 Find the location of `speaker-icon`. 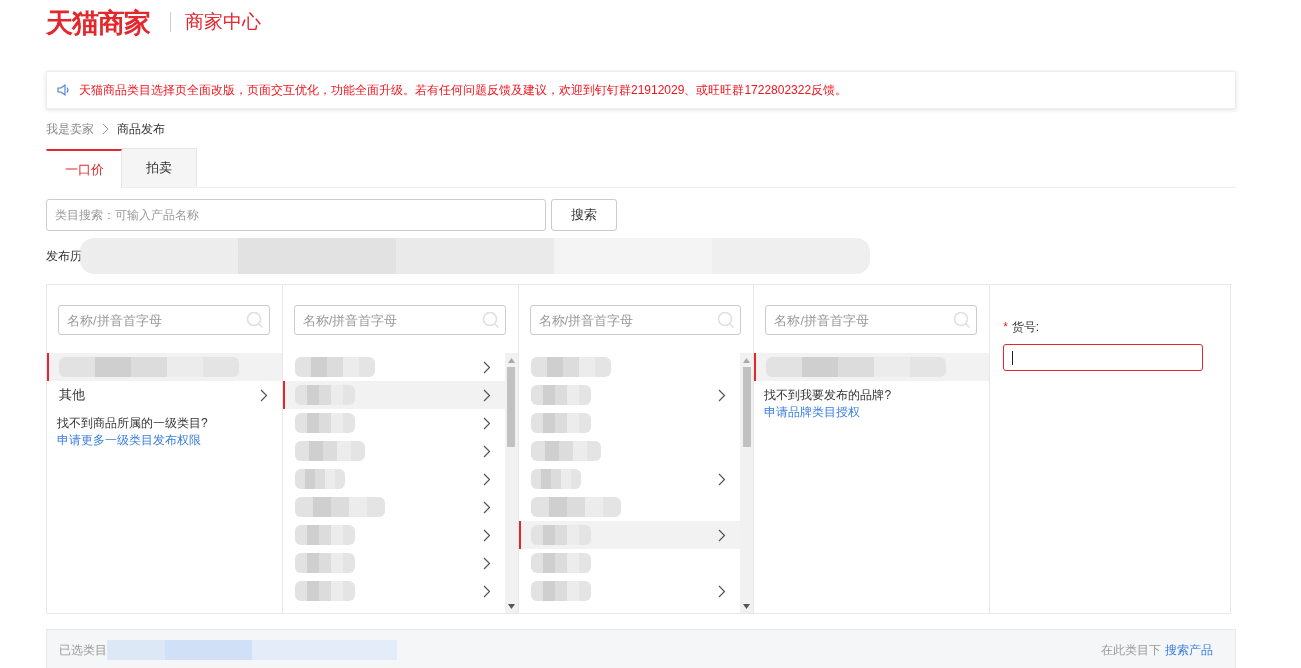

speaker-icon is located at coordinates (64, 90).